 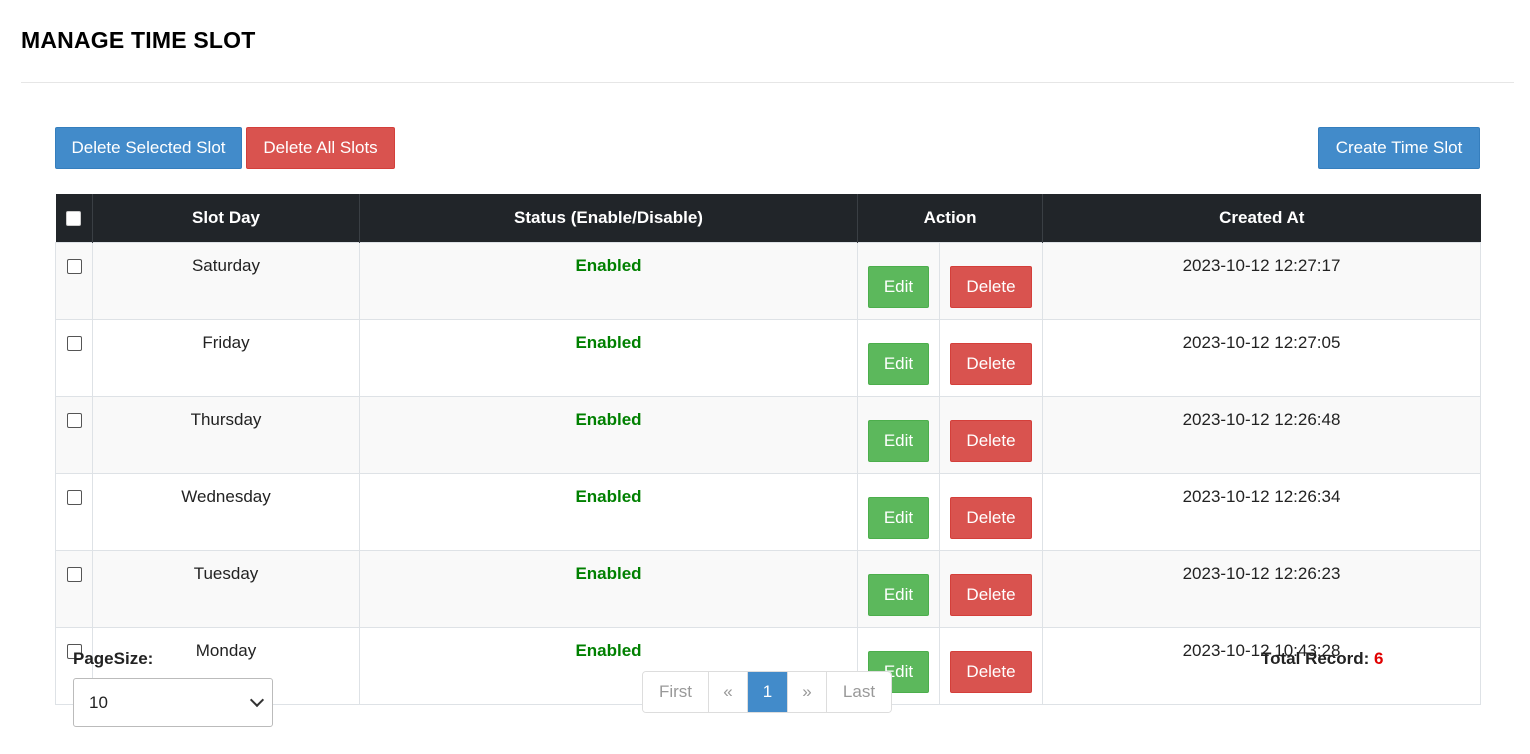 I want to click on created-at-cell: 2023-10-12 12:27:05, so click(x=1262, y=357).